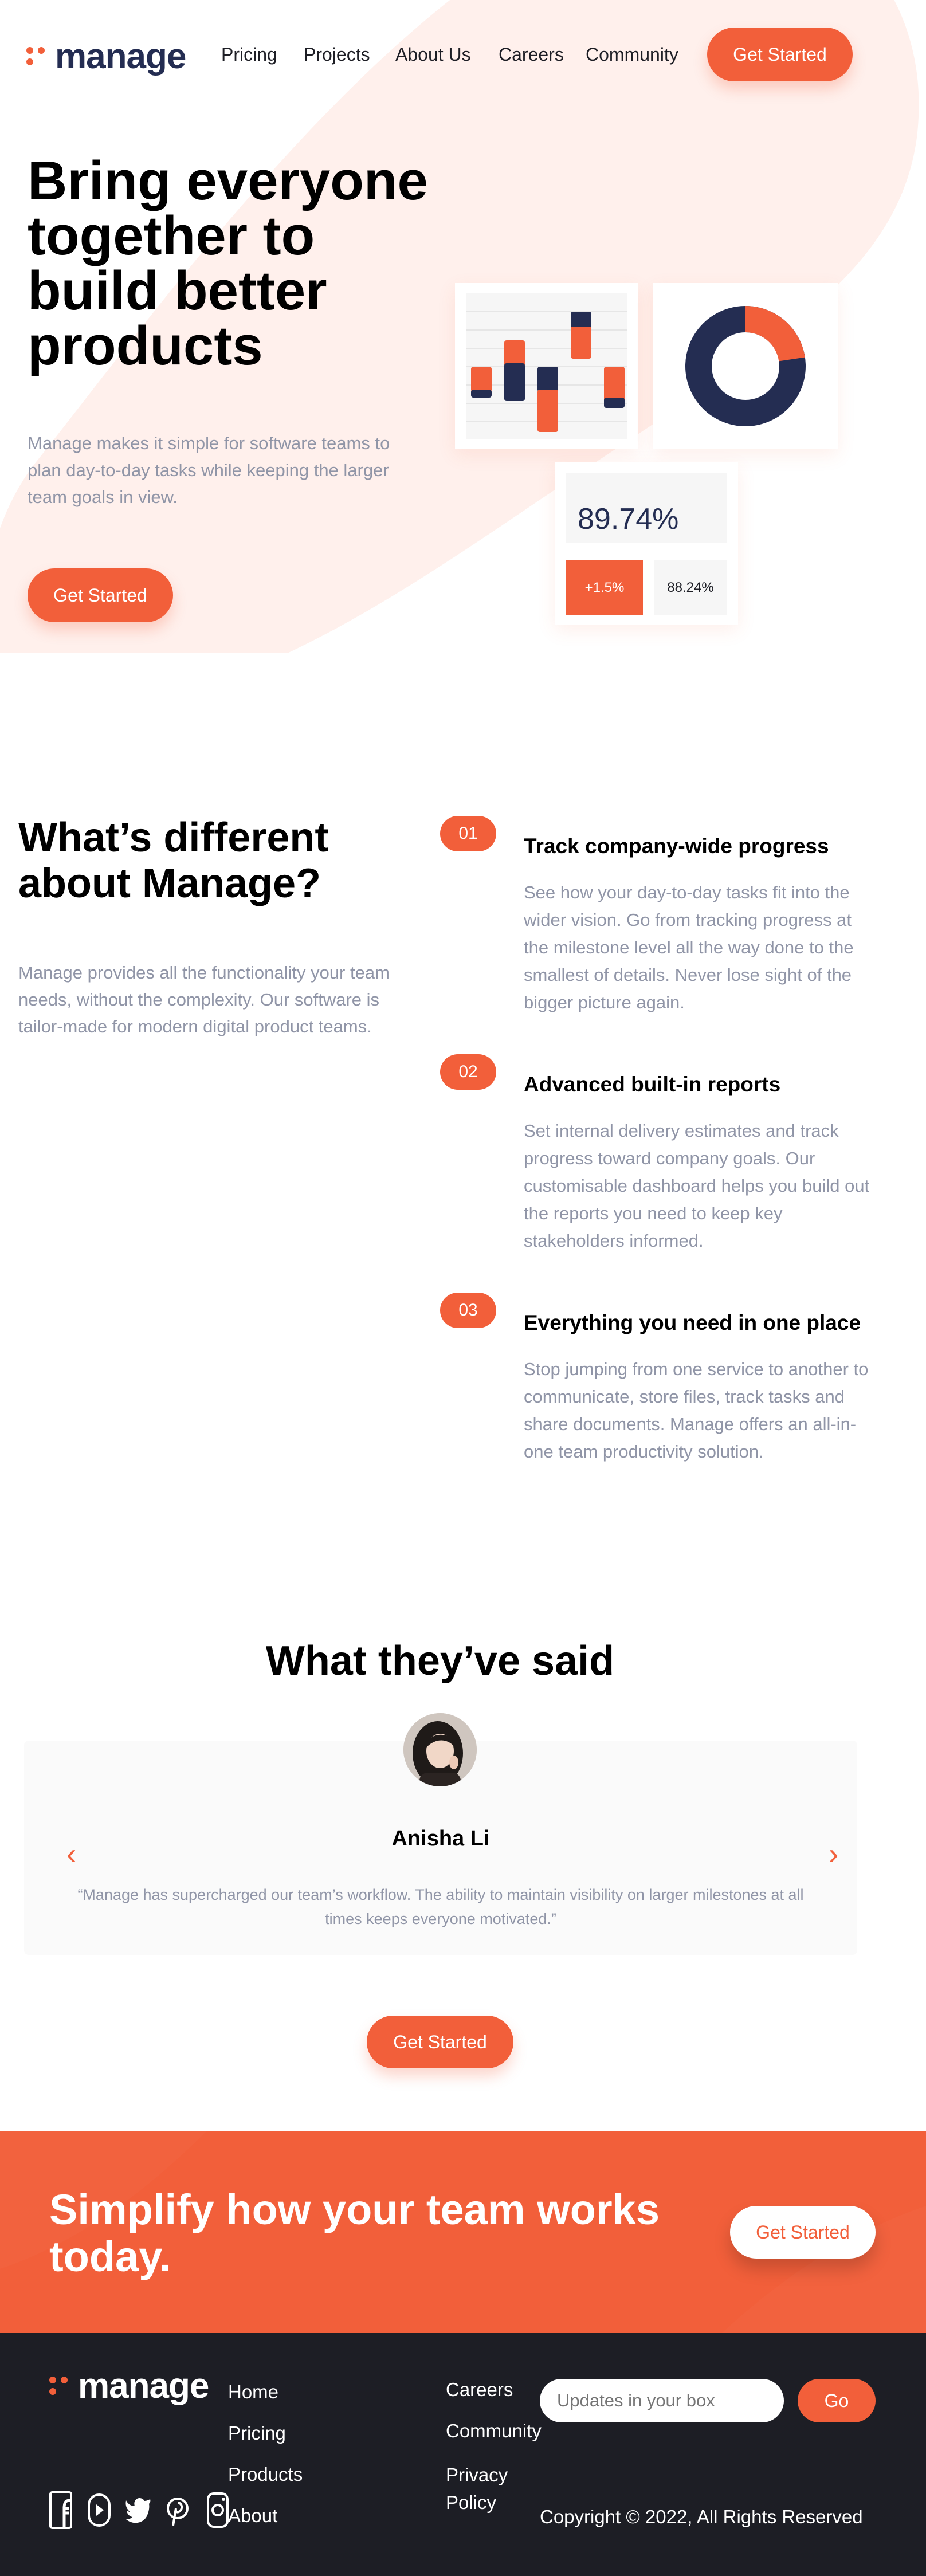 This screenshot has height=2576, width=926. I want to click on avatar-portrait, so click(440, 1750).